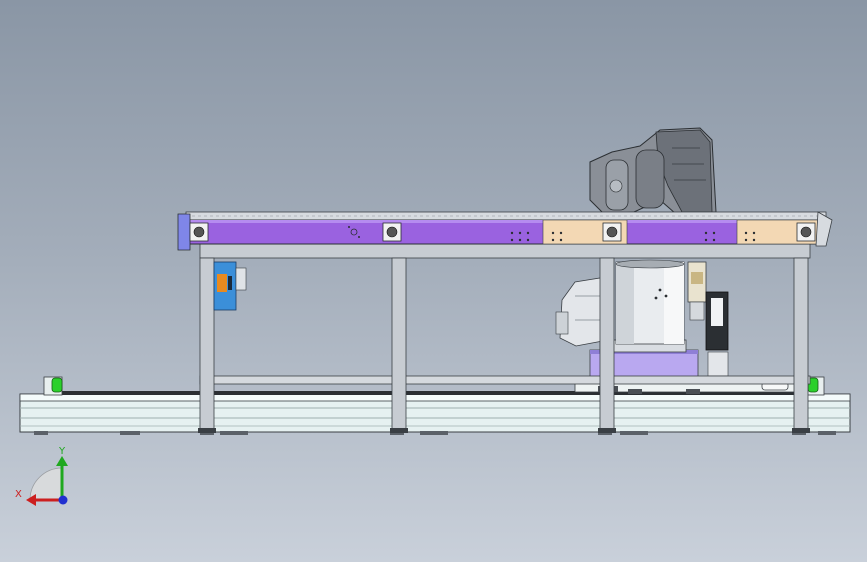 The width and height of the screenshot is (867, 562). What do you see at coordinates (41, 476) in the screenshot?
I see `coordinate-triad: Y X` at bounding box center [41, 476].